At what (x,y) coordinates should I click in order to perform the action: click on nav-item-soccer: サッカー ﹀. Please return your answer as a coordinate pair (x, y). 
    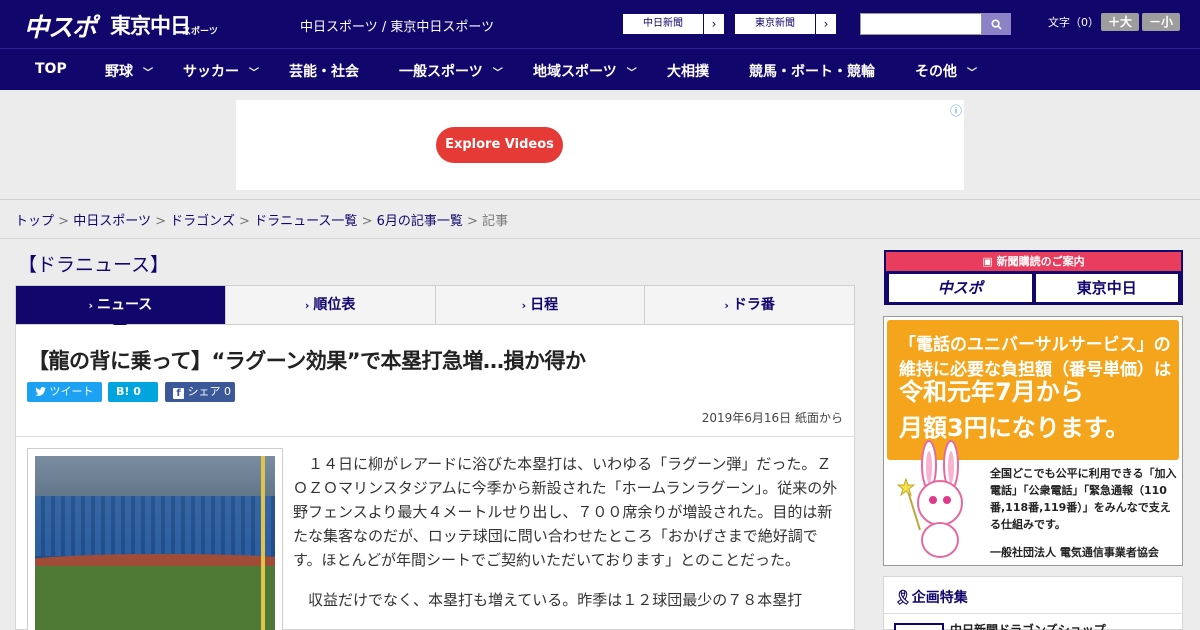
    Looking at the image, I should click on (221, 71).